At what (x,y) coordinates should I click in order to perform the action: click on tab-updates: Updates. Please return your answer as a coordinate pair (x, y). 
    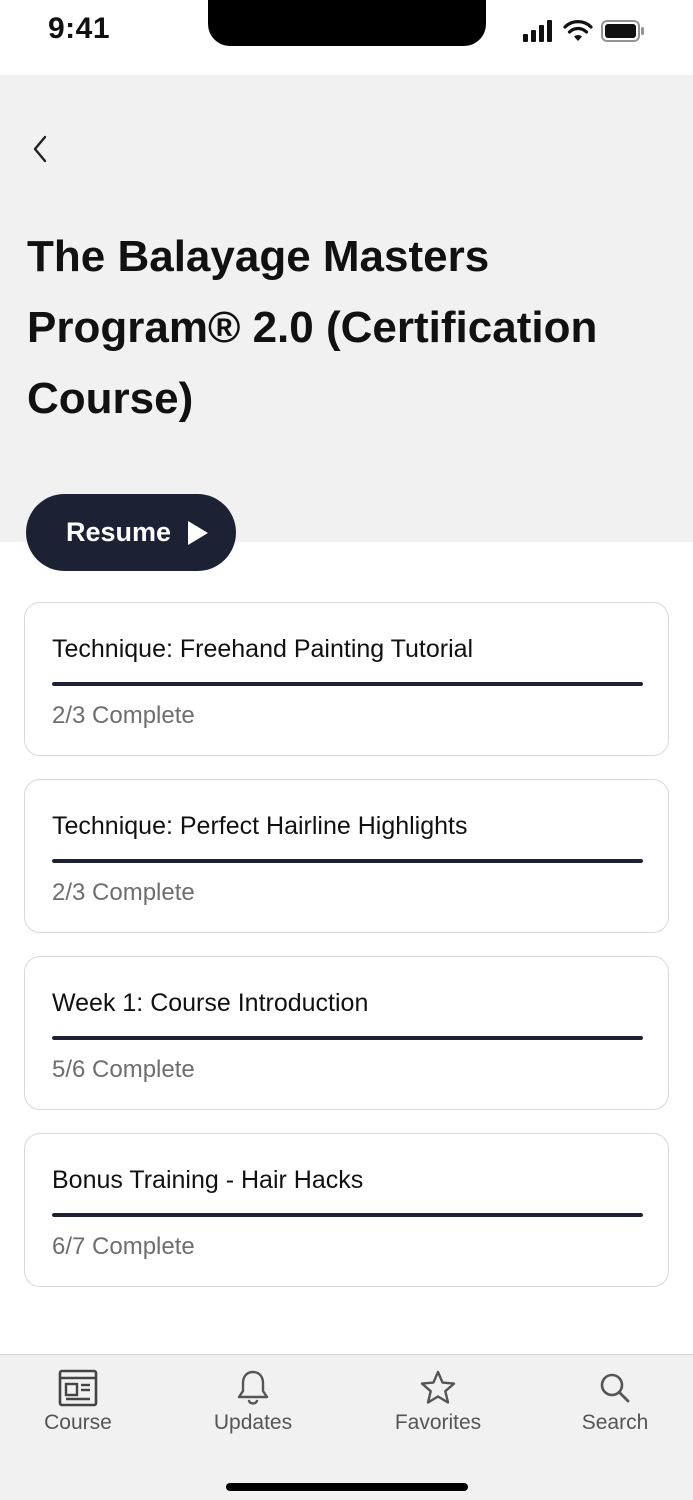
    Looking at the image, I should click on (253, 1402).